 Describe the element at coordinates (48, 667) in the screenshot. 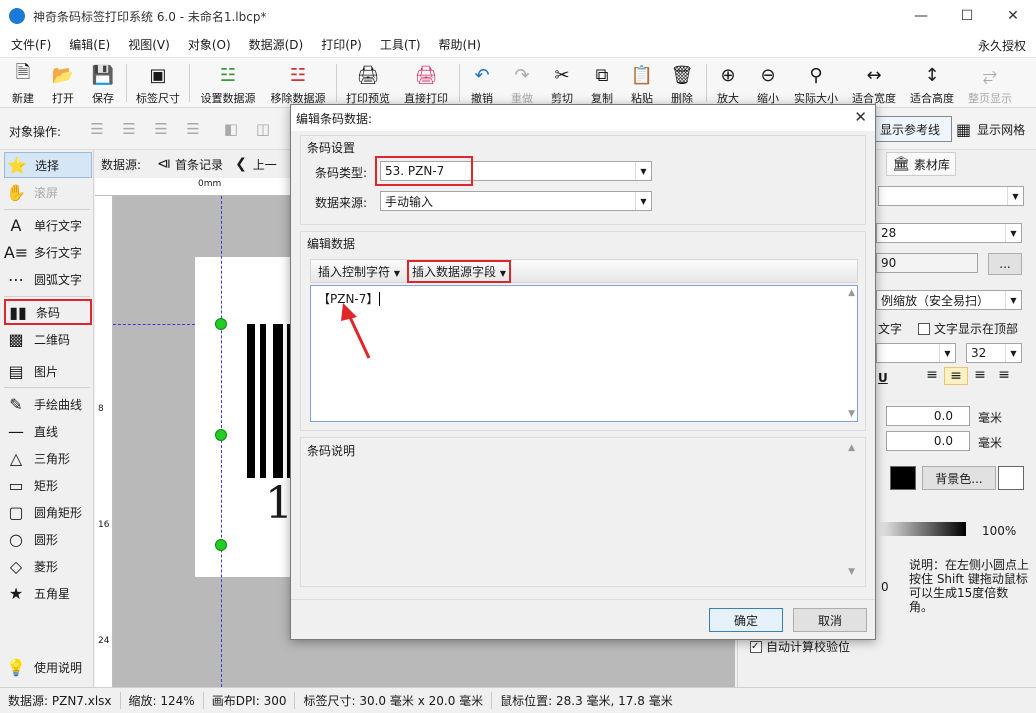

I see `help-guide-button: 💡 使用说明` at that location.